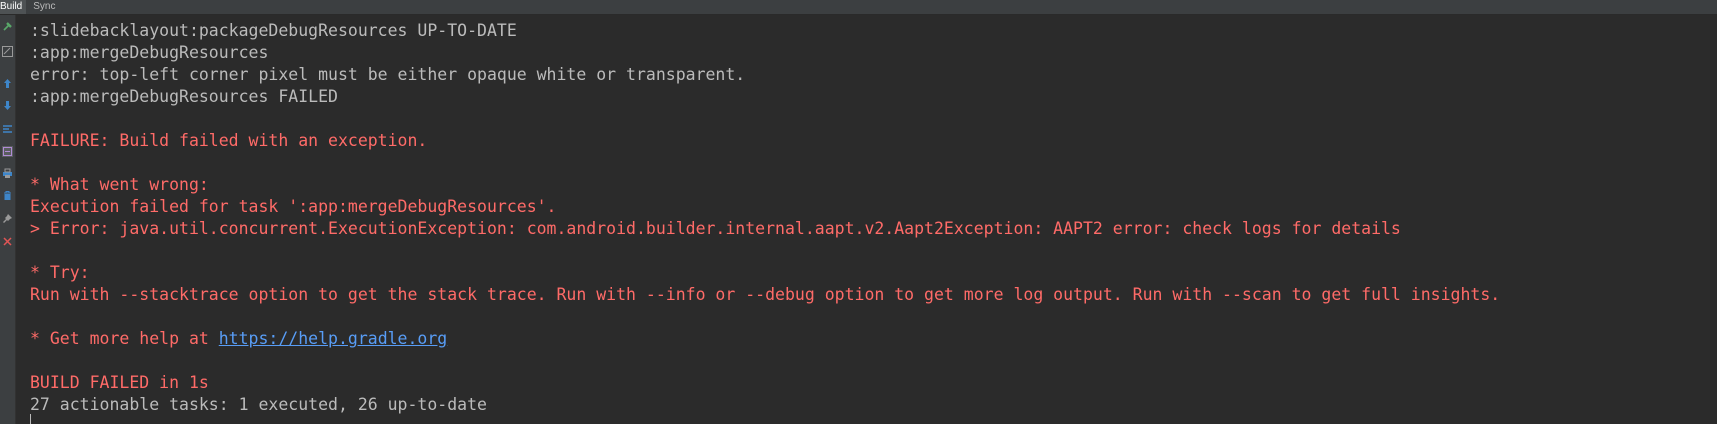 The image size is (1717, 424). Describe the element at coordinates (60, 272) in the screenshot. I see `error-line: * Try:` at that location.